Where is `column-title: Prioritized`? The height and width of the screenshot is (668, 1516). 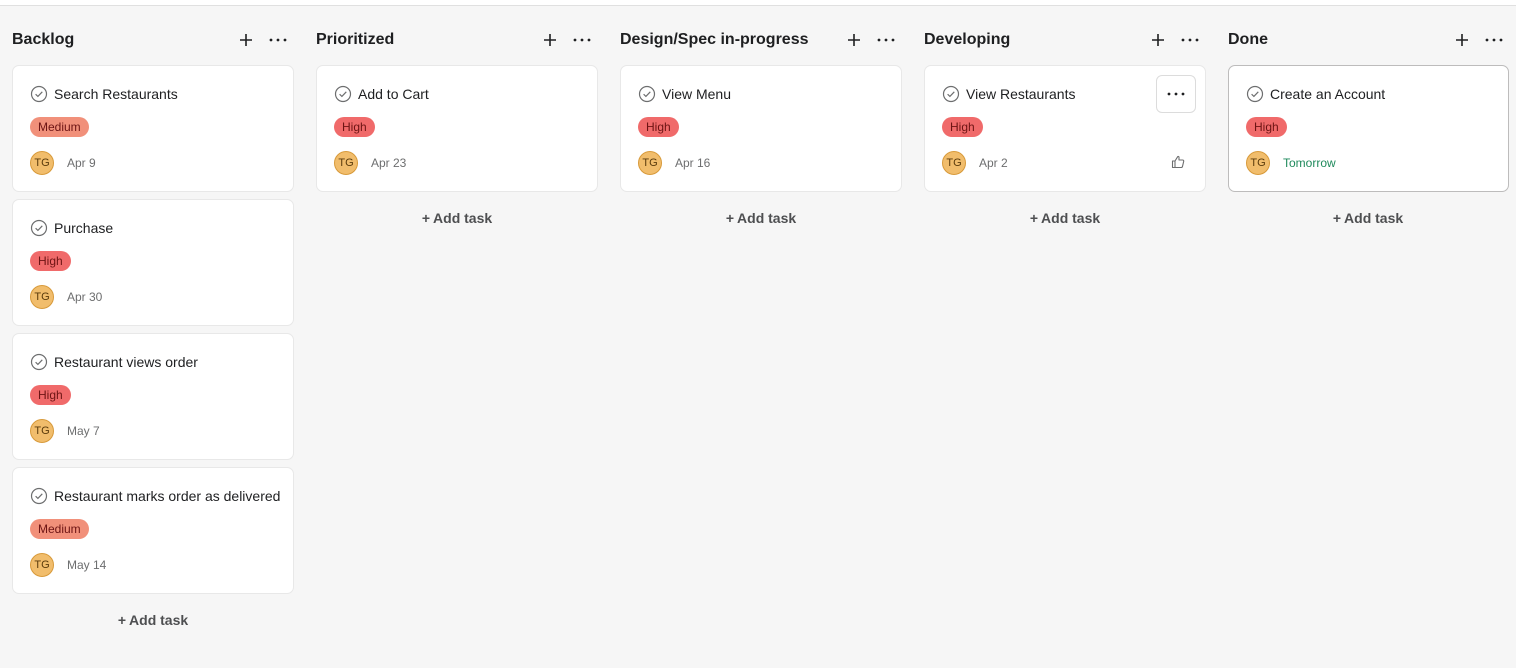 column-title: Prioritized is located at coordinates (355, 39).